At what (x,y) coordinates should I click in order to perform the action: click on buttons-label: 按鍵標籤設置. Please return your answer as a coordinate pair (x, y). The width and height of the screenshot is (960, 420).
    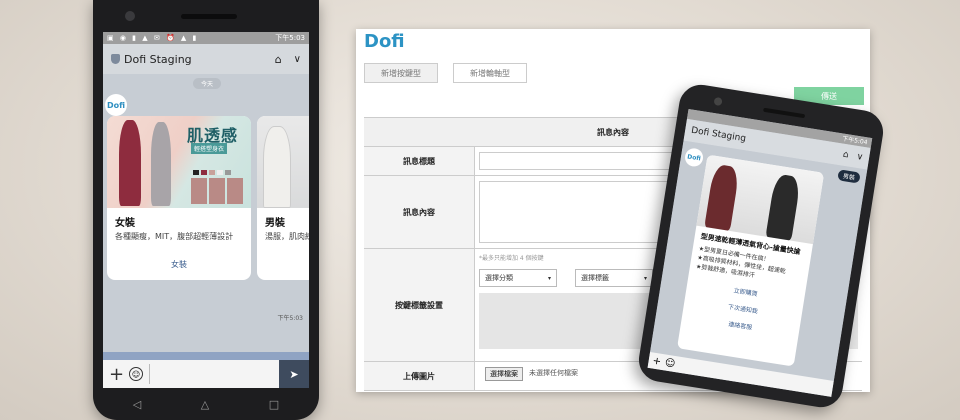
    Looking at the image, I should click on (419, 305).